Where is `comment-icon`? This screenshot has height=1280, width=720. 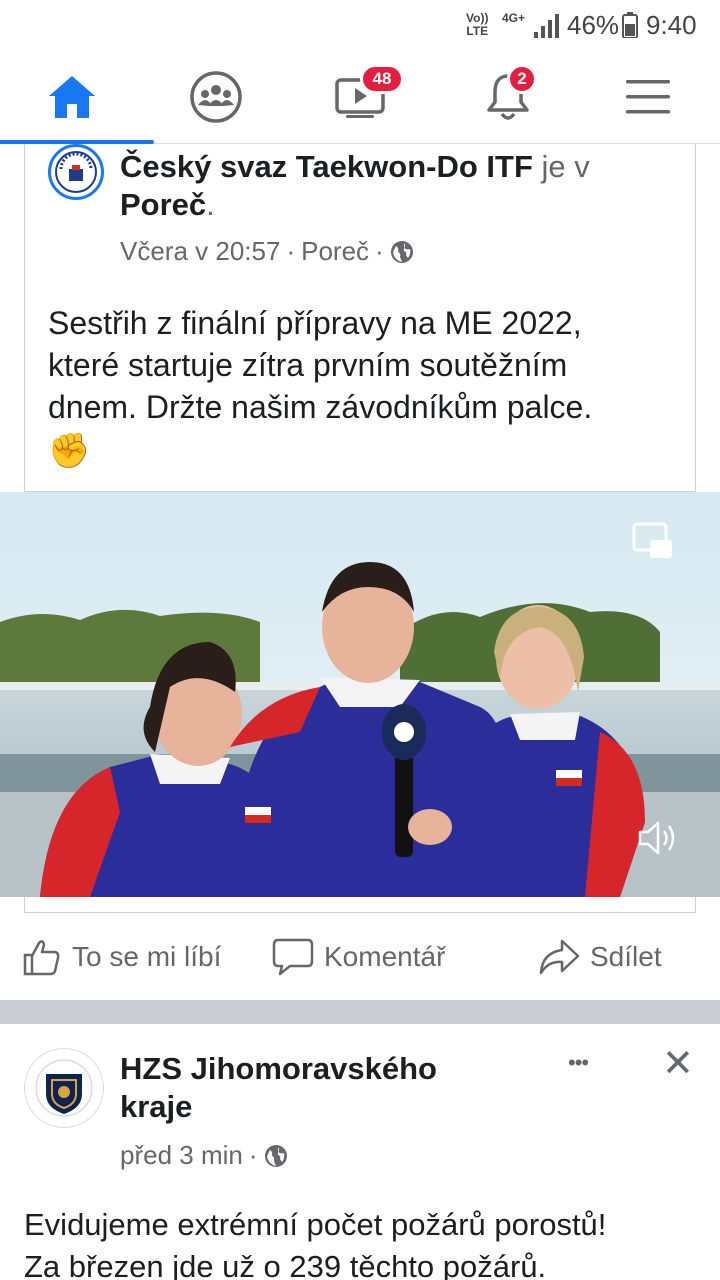 comment-icon is located at coordinates (293, 957).